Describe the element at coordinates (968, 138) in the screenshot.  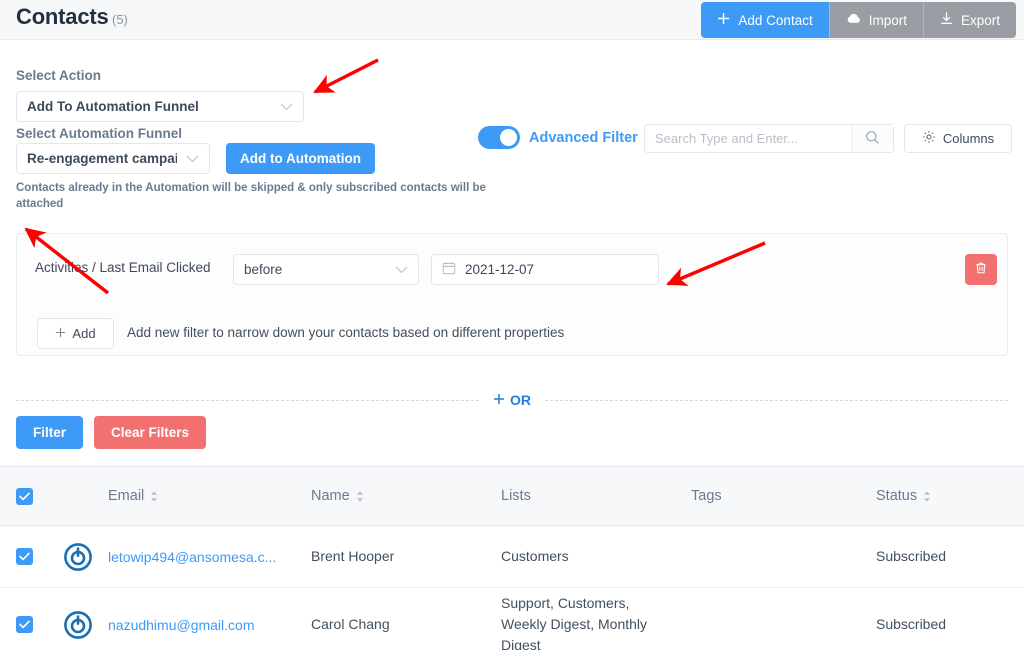
I see `columns-label: Columns` at that location.